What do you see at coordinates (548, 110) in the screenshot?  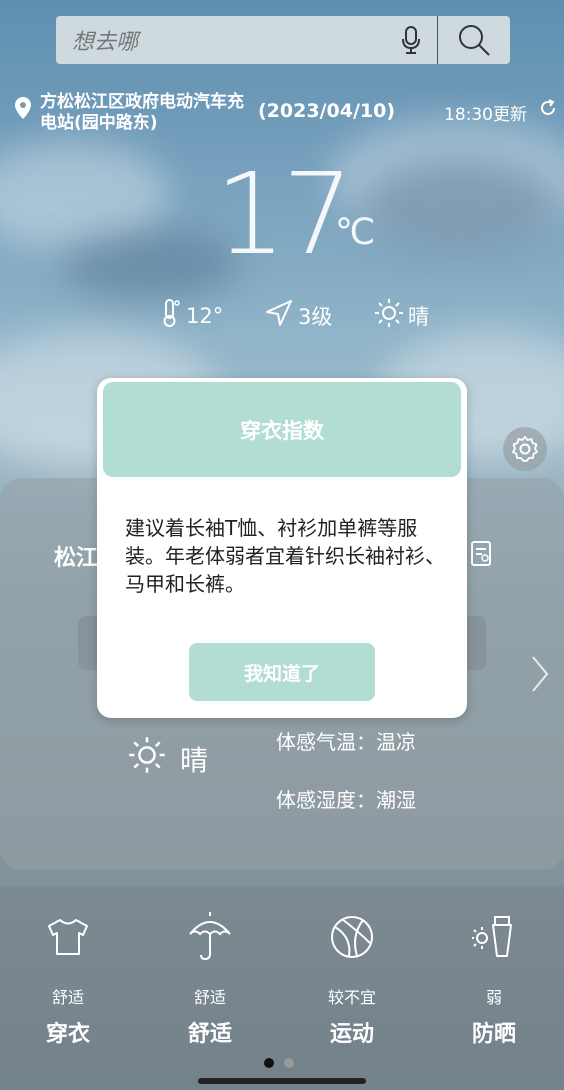 I see `refresh-icon` at bounding box center [548, 110].